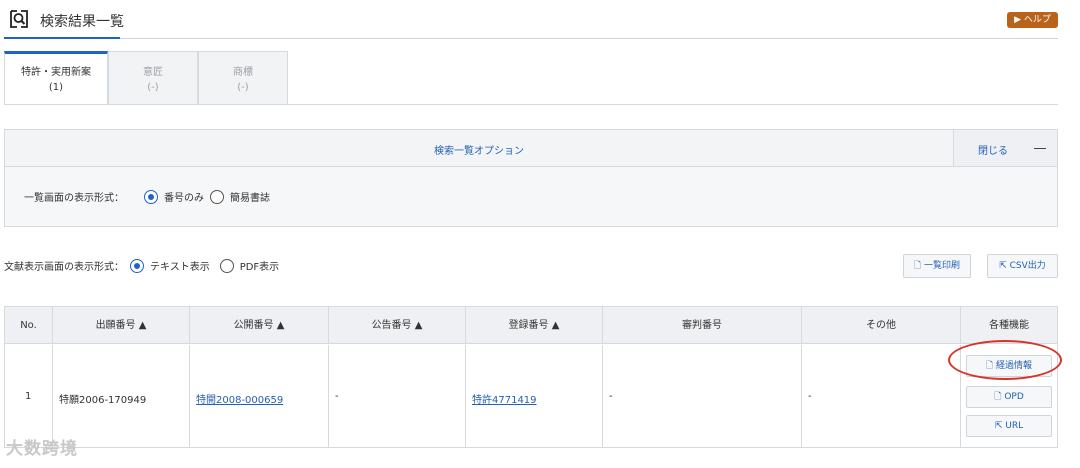 The width and height of the screenshot is (1080, 468). I want to click on col-announcement: 公告番号 ▲, so click(397, 325).